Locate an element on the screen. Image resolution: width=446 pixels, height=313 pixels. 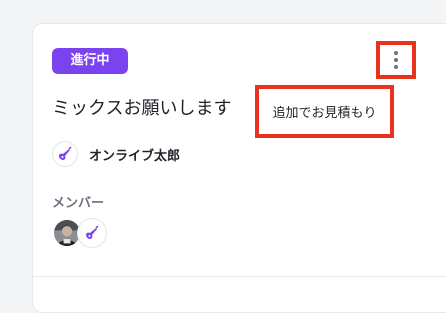
status-badge: 進行中 is located at coordinates (90, 61).